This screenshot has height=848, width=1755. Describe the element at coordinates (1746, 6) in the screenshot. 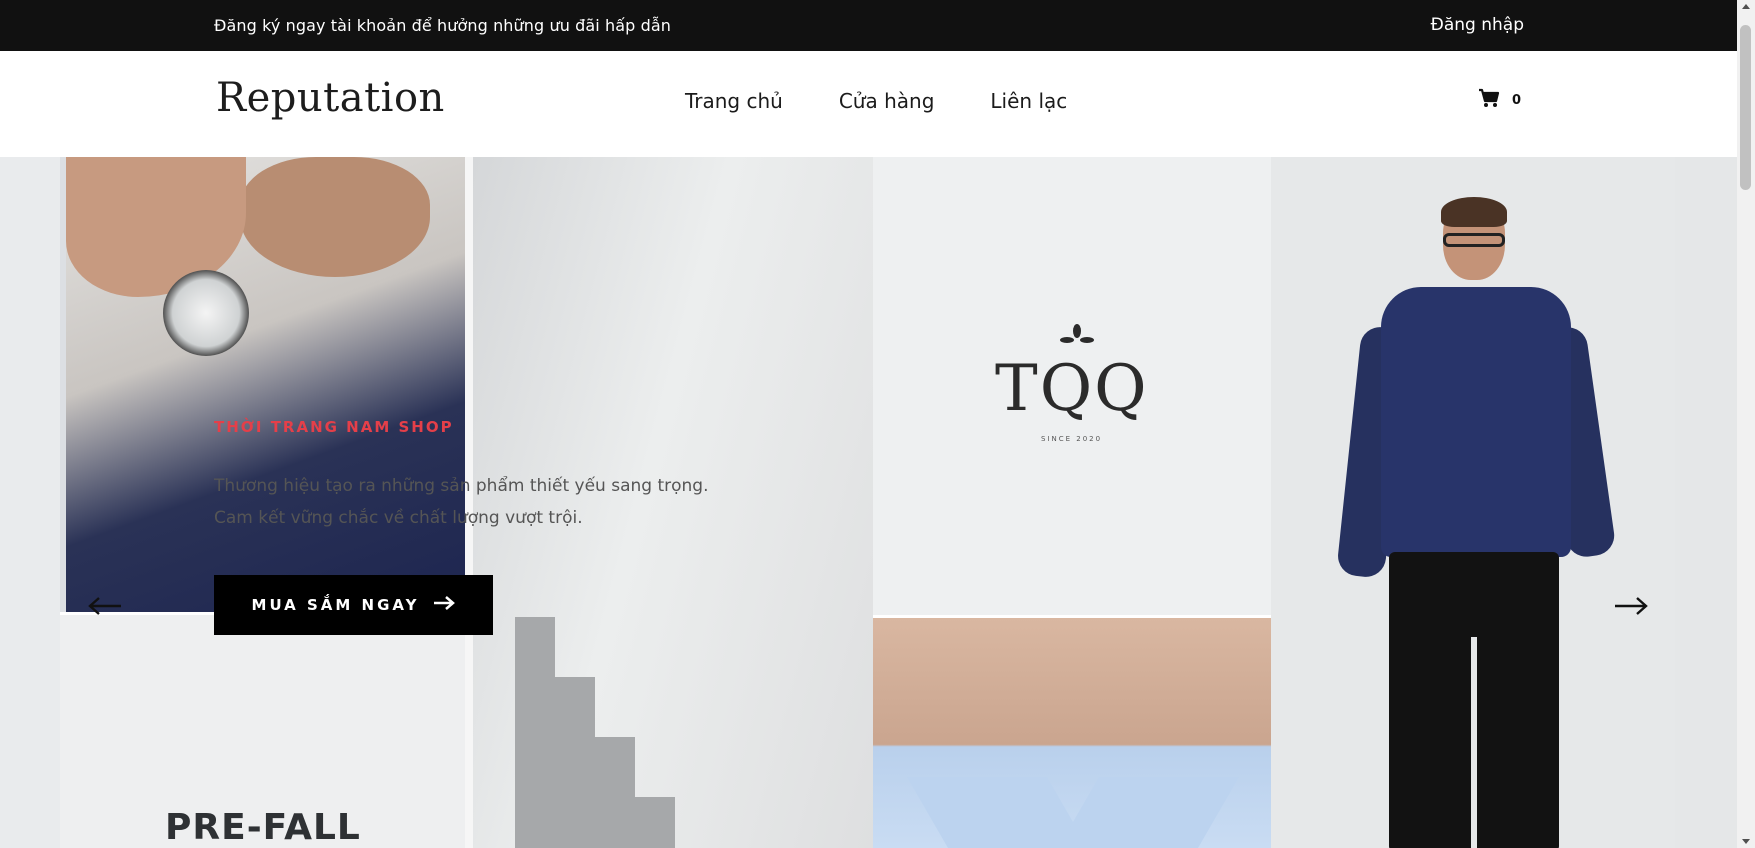

I see `scroll-up-arrow-icon` at that location.